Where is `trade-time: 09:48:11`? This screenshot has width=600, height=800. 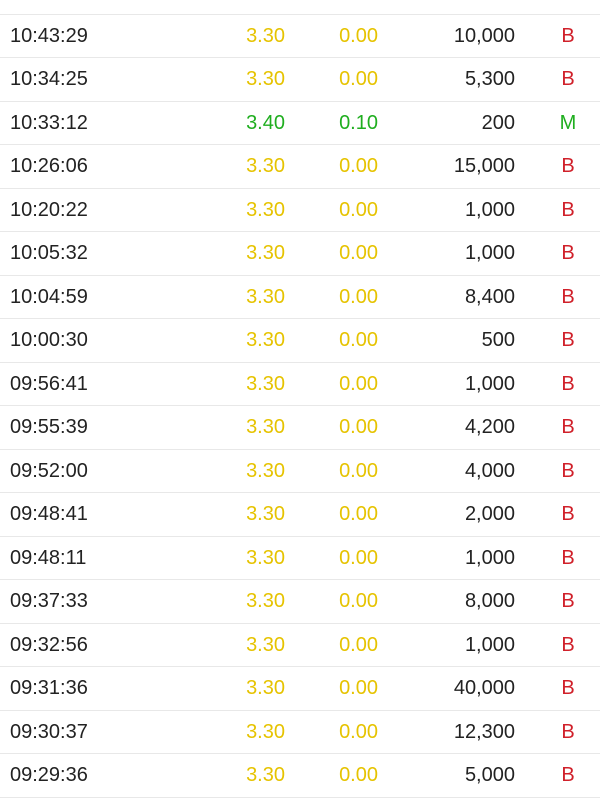 trade-time: 09:48:11 is located at coordinates (48, 557).